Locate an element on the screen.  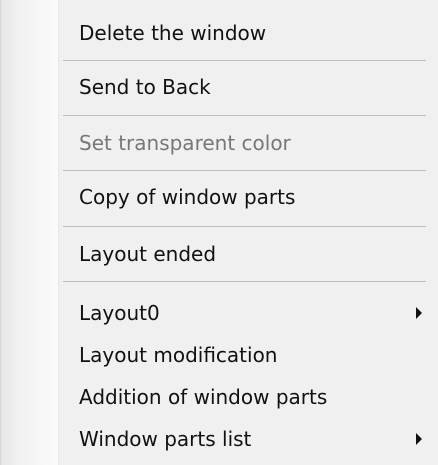
menu-icon-gutter is located at coordinates (30, 232).